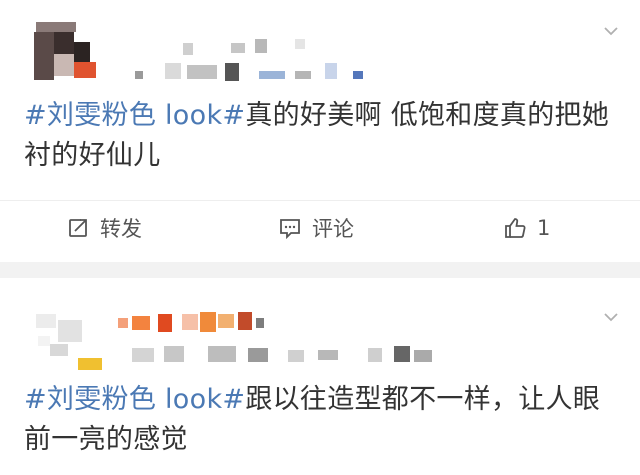  Describe the element at coordinates (544, 228) in the screenshot. I see `like-count: 1` at that location.